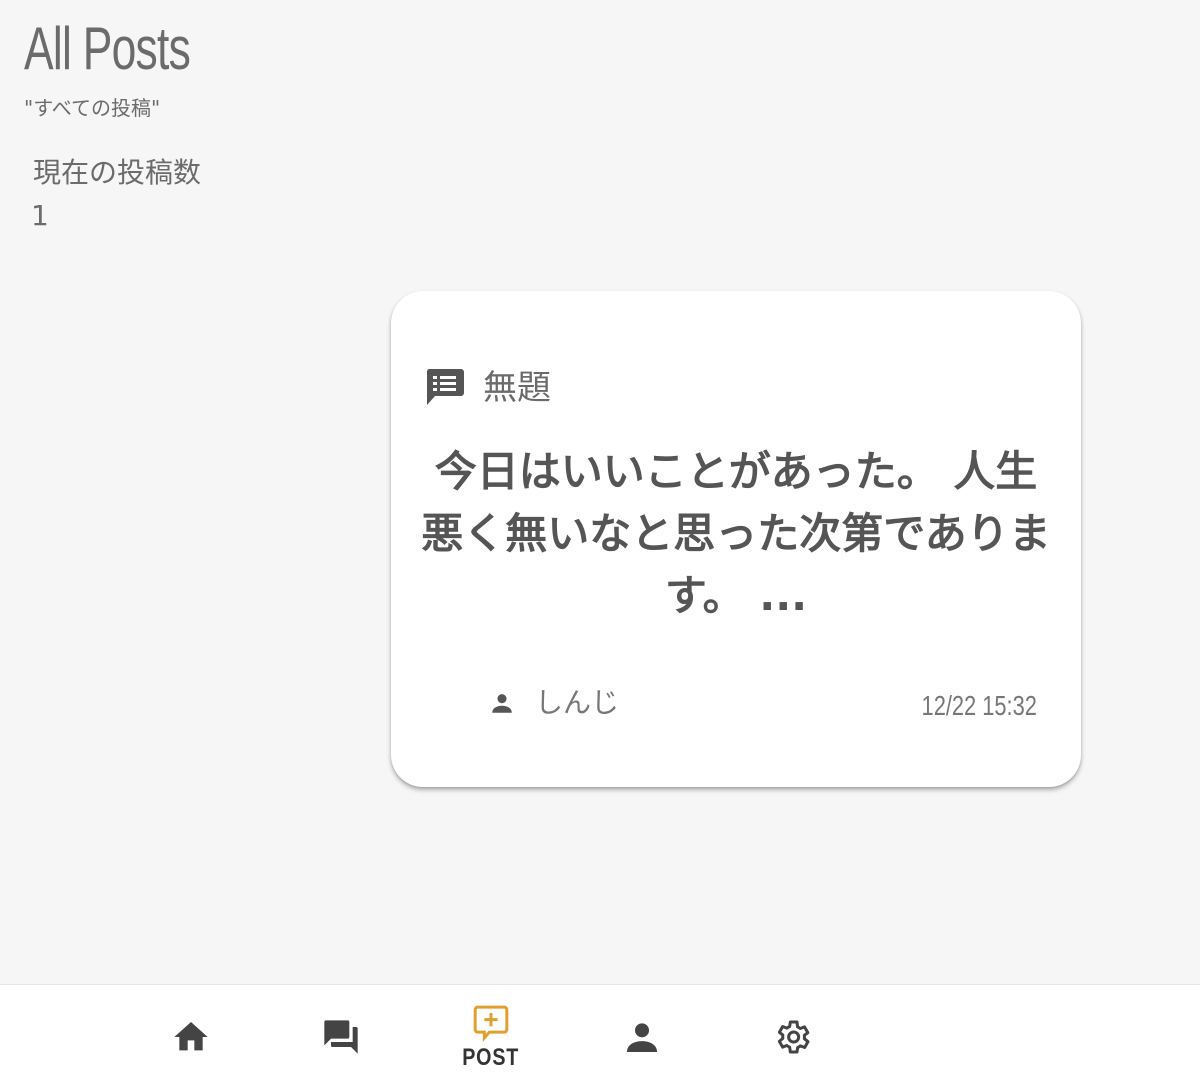 The height and width of the screenshot is (1085, 1200). What do you see at coordinates (107, 48) in the screenshot?
I see `page-title: All Posts` at bounding box center [107, 48].